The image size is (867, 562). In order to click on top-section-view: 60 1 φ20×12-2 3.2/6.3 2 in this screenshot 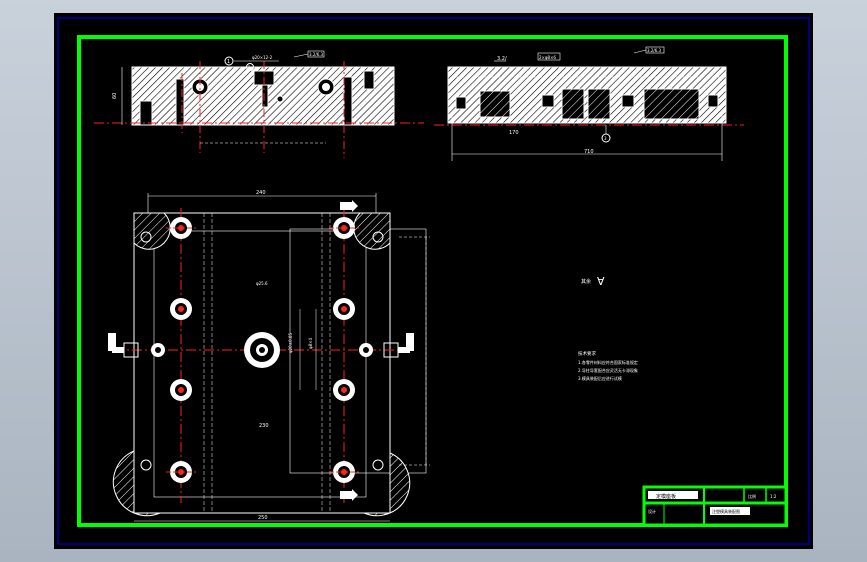, I will do `click(259, 104)`.